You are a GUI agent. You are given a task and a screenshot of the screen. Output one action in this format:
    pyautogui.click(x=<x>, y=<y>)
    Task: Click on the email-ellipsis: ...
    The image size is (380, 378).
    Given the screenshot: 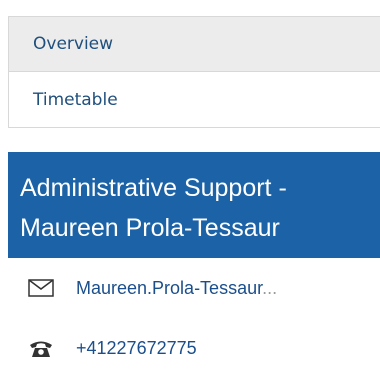 What is the action you would take?
    pyautogui.click(x=270, y=287)
    